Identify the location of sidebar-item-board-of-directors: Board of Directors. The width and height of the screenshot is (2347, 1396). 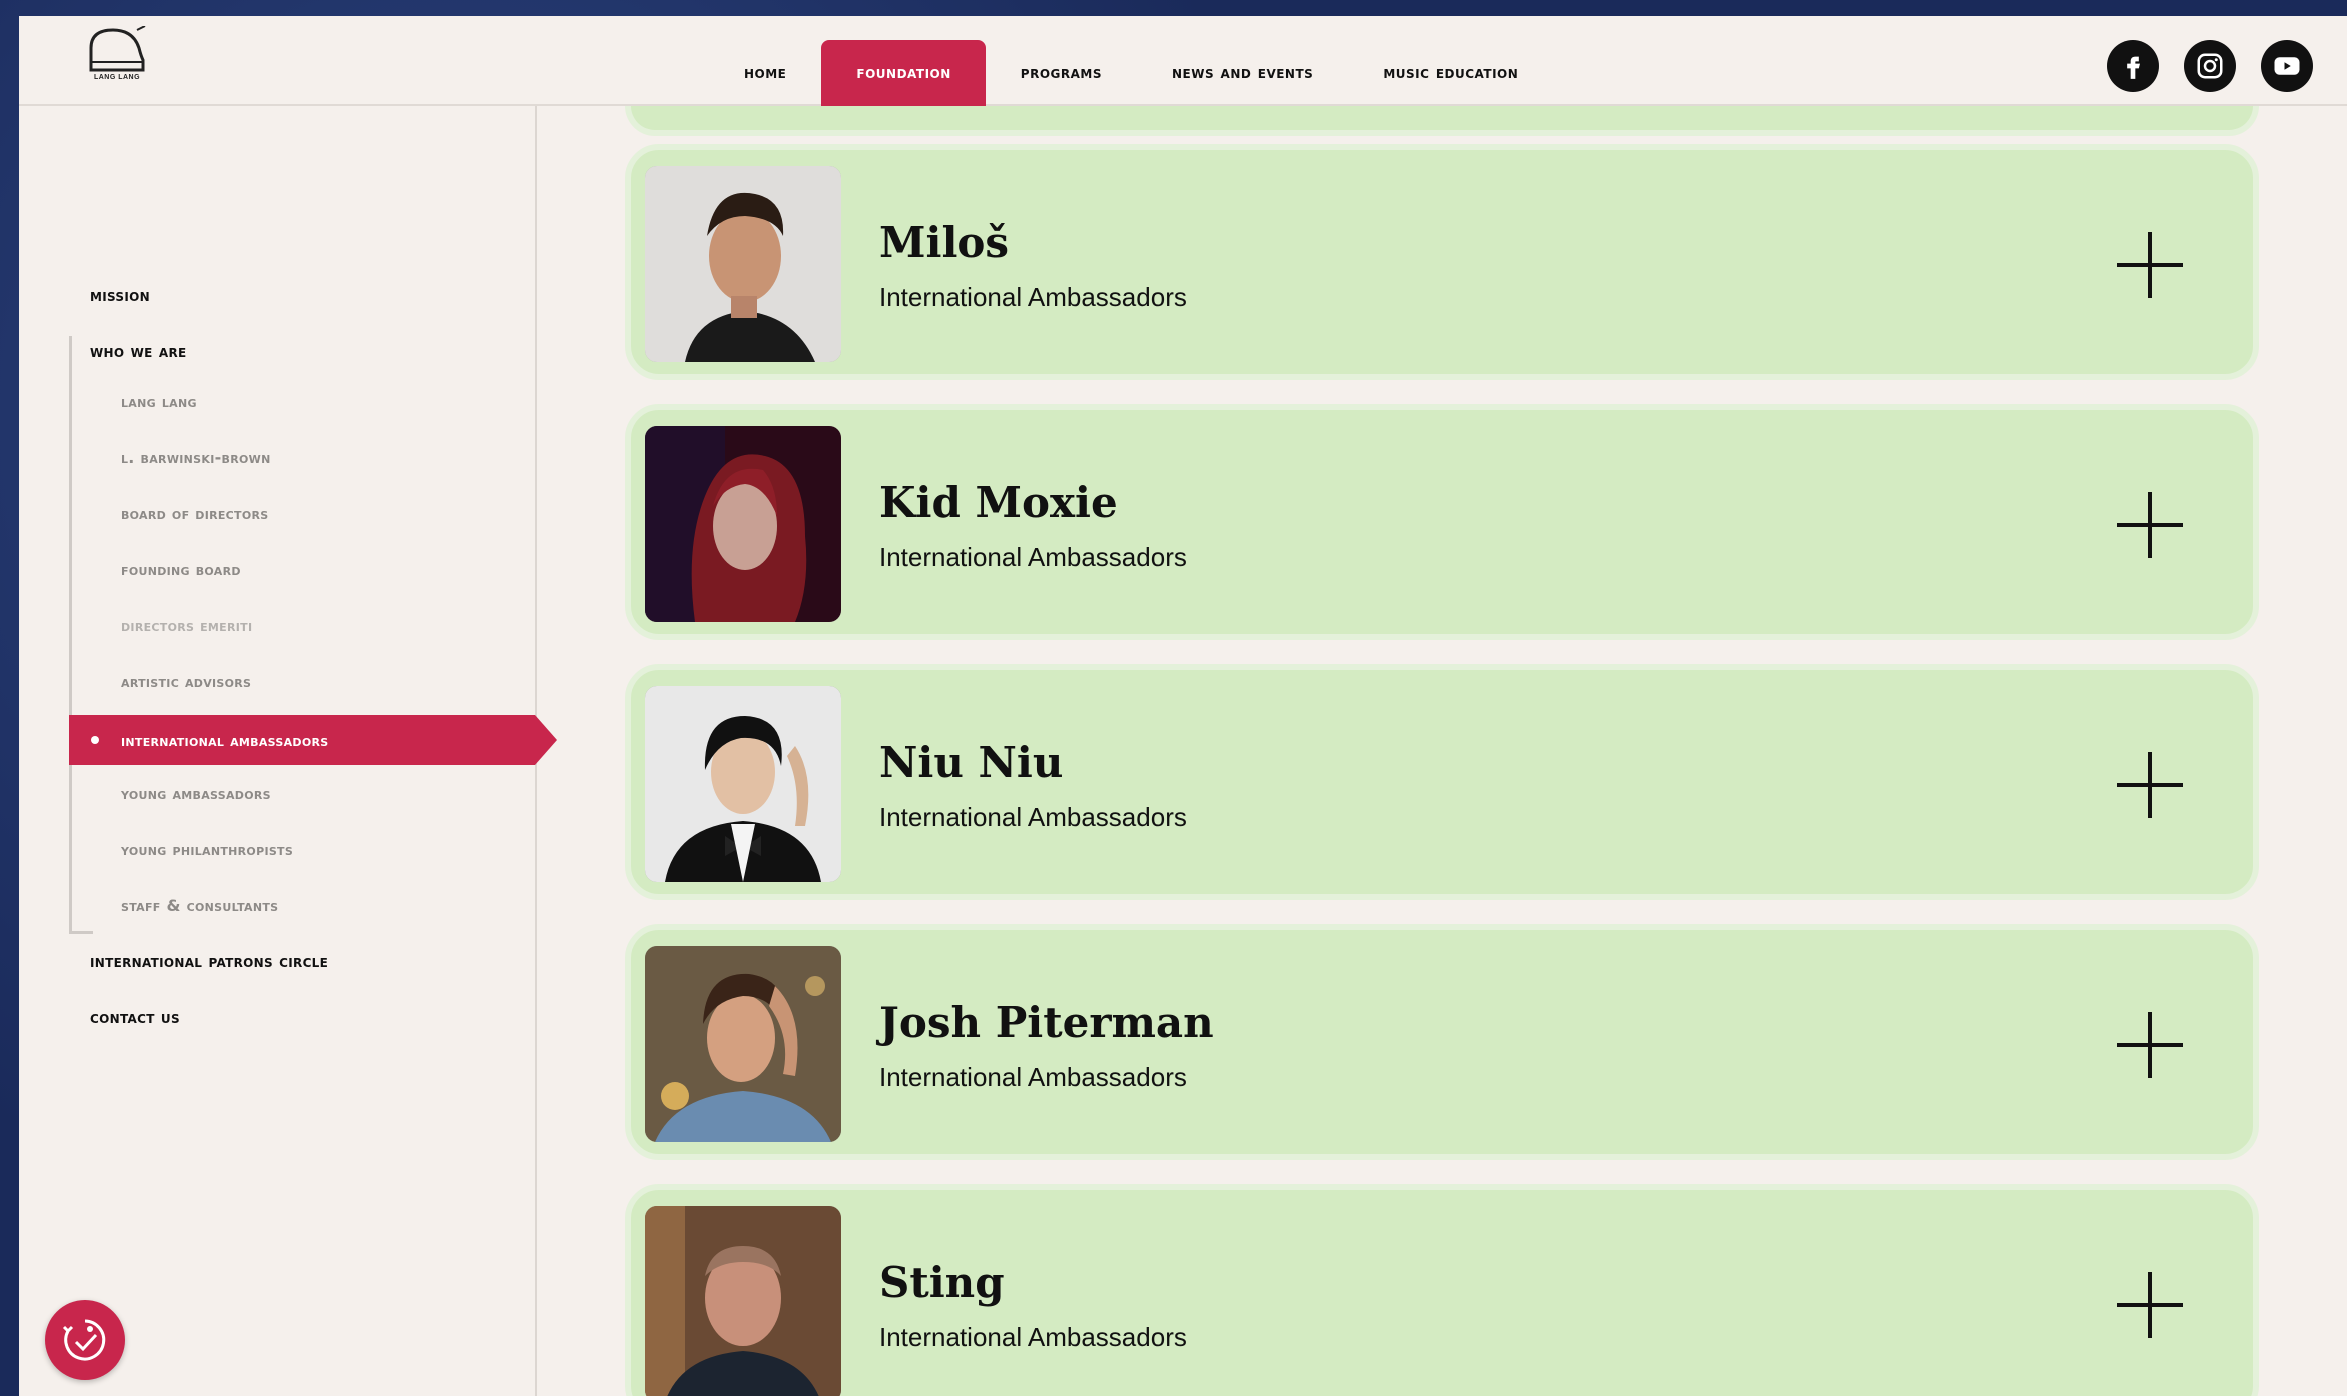
(195, 513).